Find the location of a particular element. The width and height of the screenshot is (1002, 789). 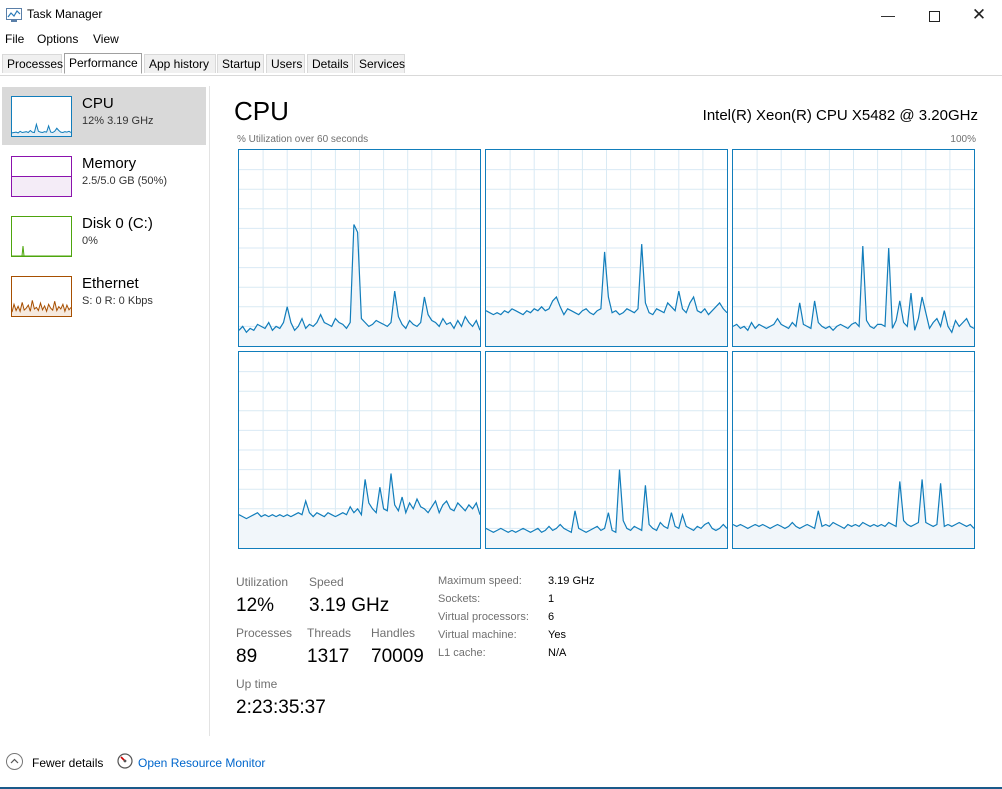

uptime-value: 2:23:35:37 is located at coordinates (281, 707).